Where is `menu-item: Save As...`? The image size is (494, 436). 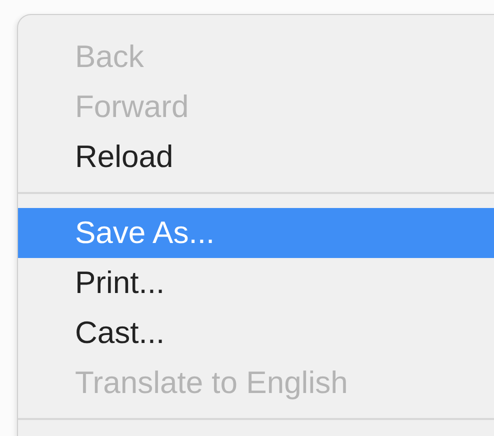
menu-item: Save As... is located at coordinates (256, 233).